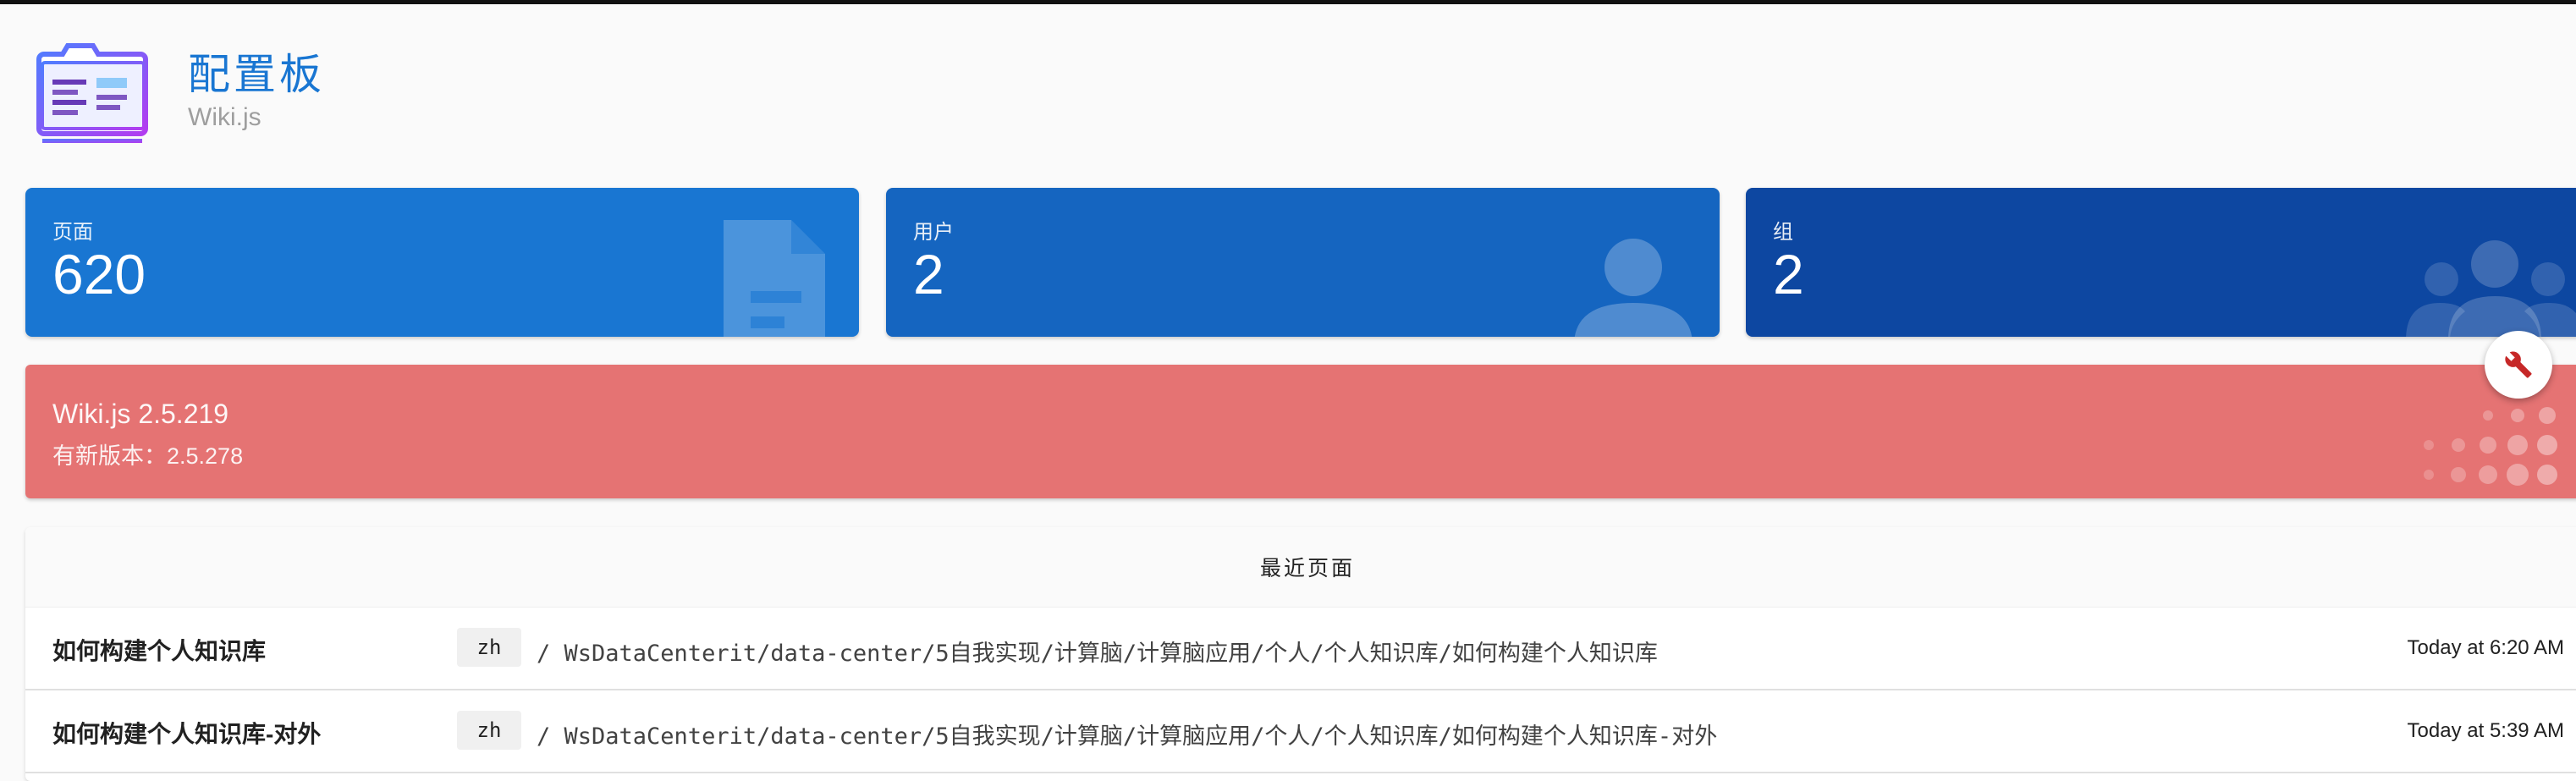  What do you see at coordinates (159, 651) in the screenshot?
I see `recent-page-title: 如何构建个人知识库` at bounding box center [159, 651].